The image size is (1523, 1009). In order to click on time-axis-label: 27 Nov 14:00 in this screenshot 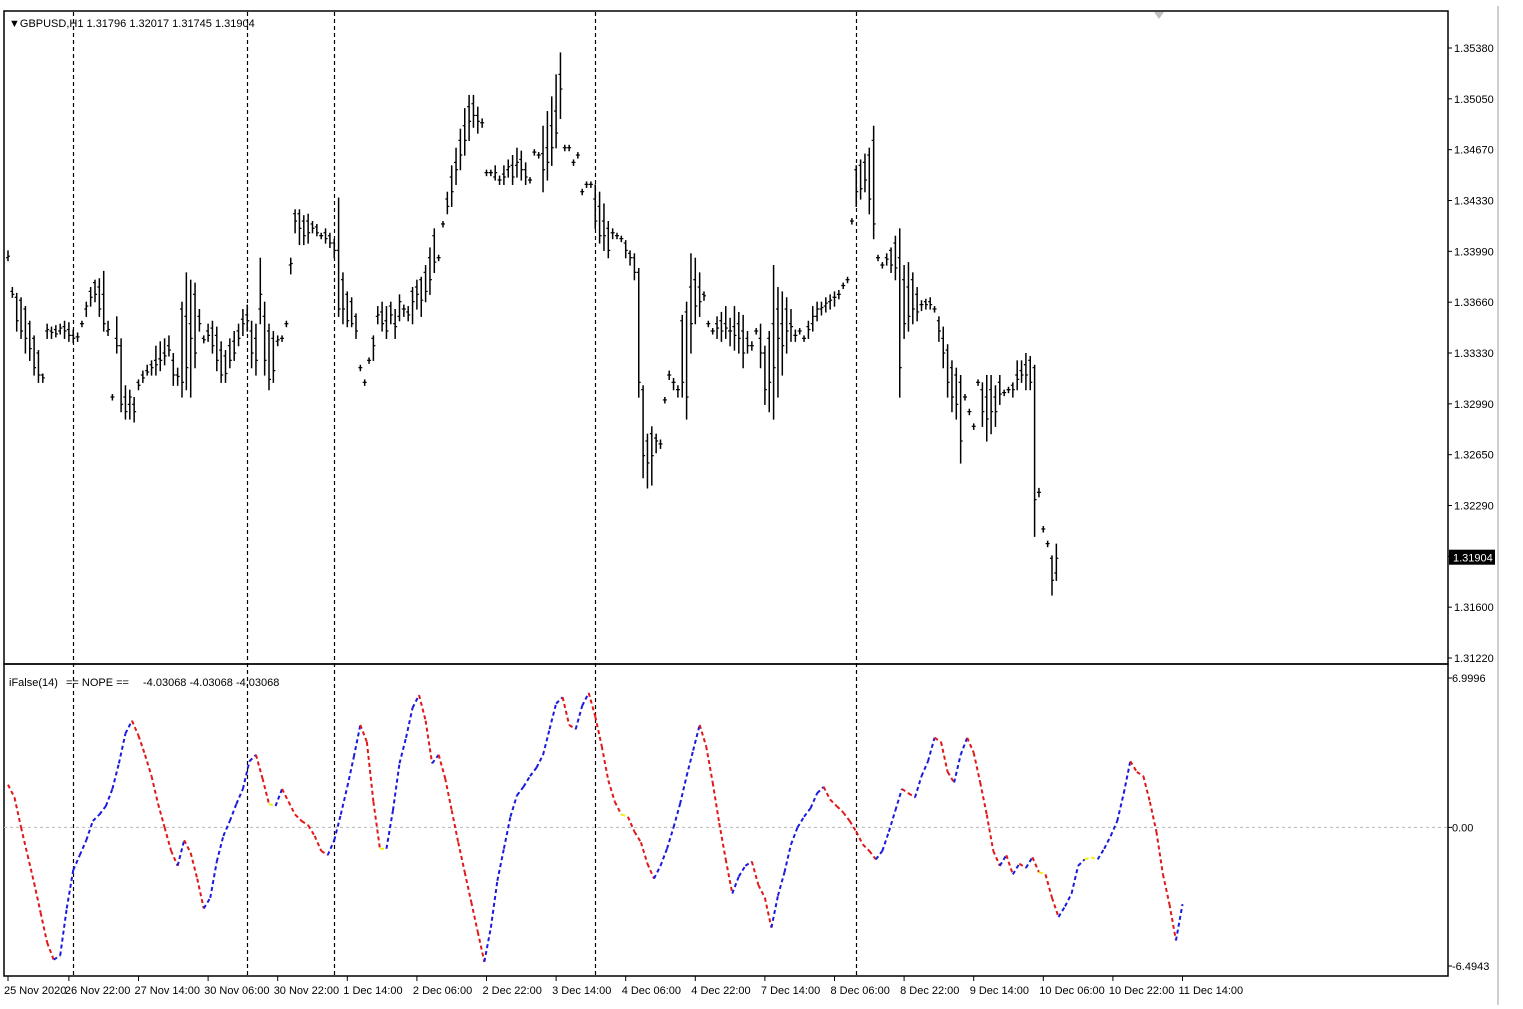, I will do `click(167, 991)`.